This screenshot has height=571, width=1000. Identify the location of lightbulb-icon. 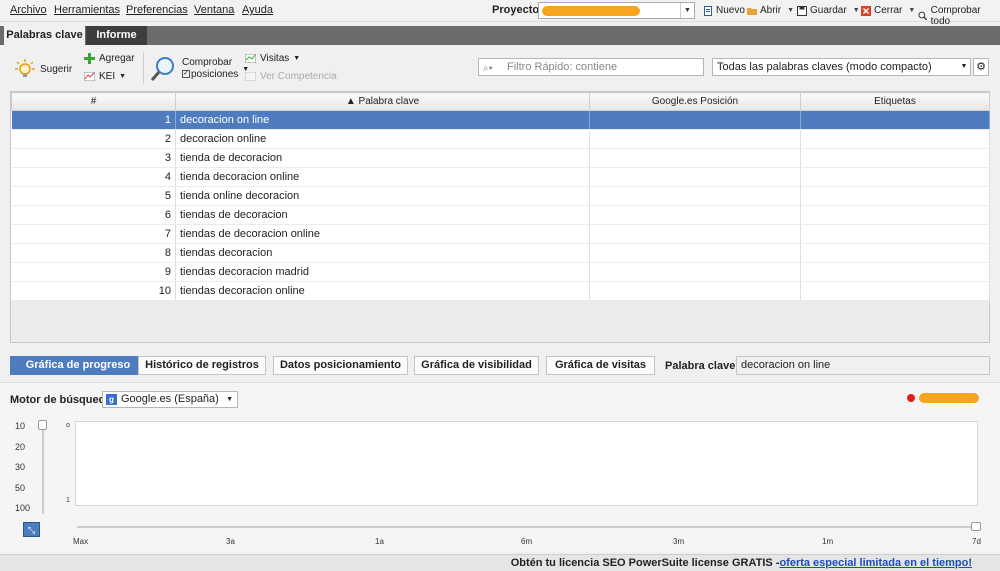
(25, 68).